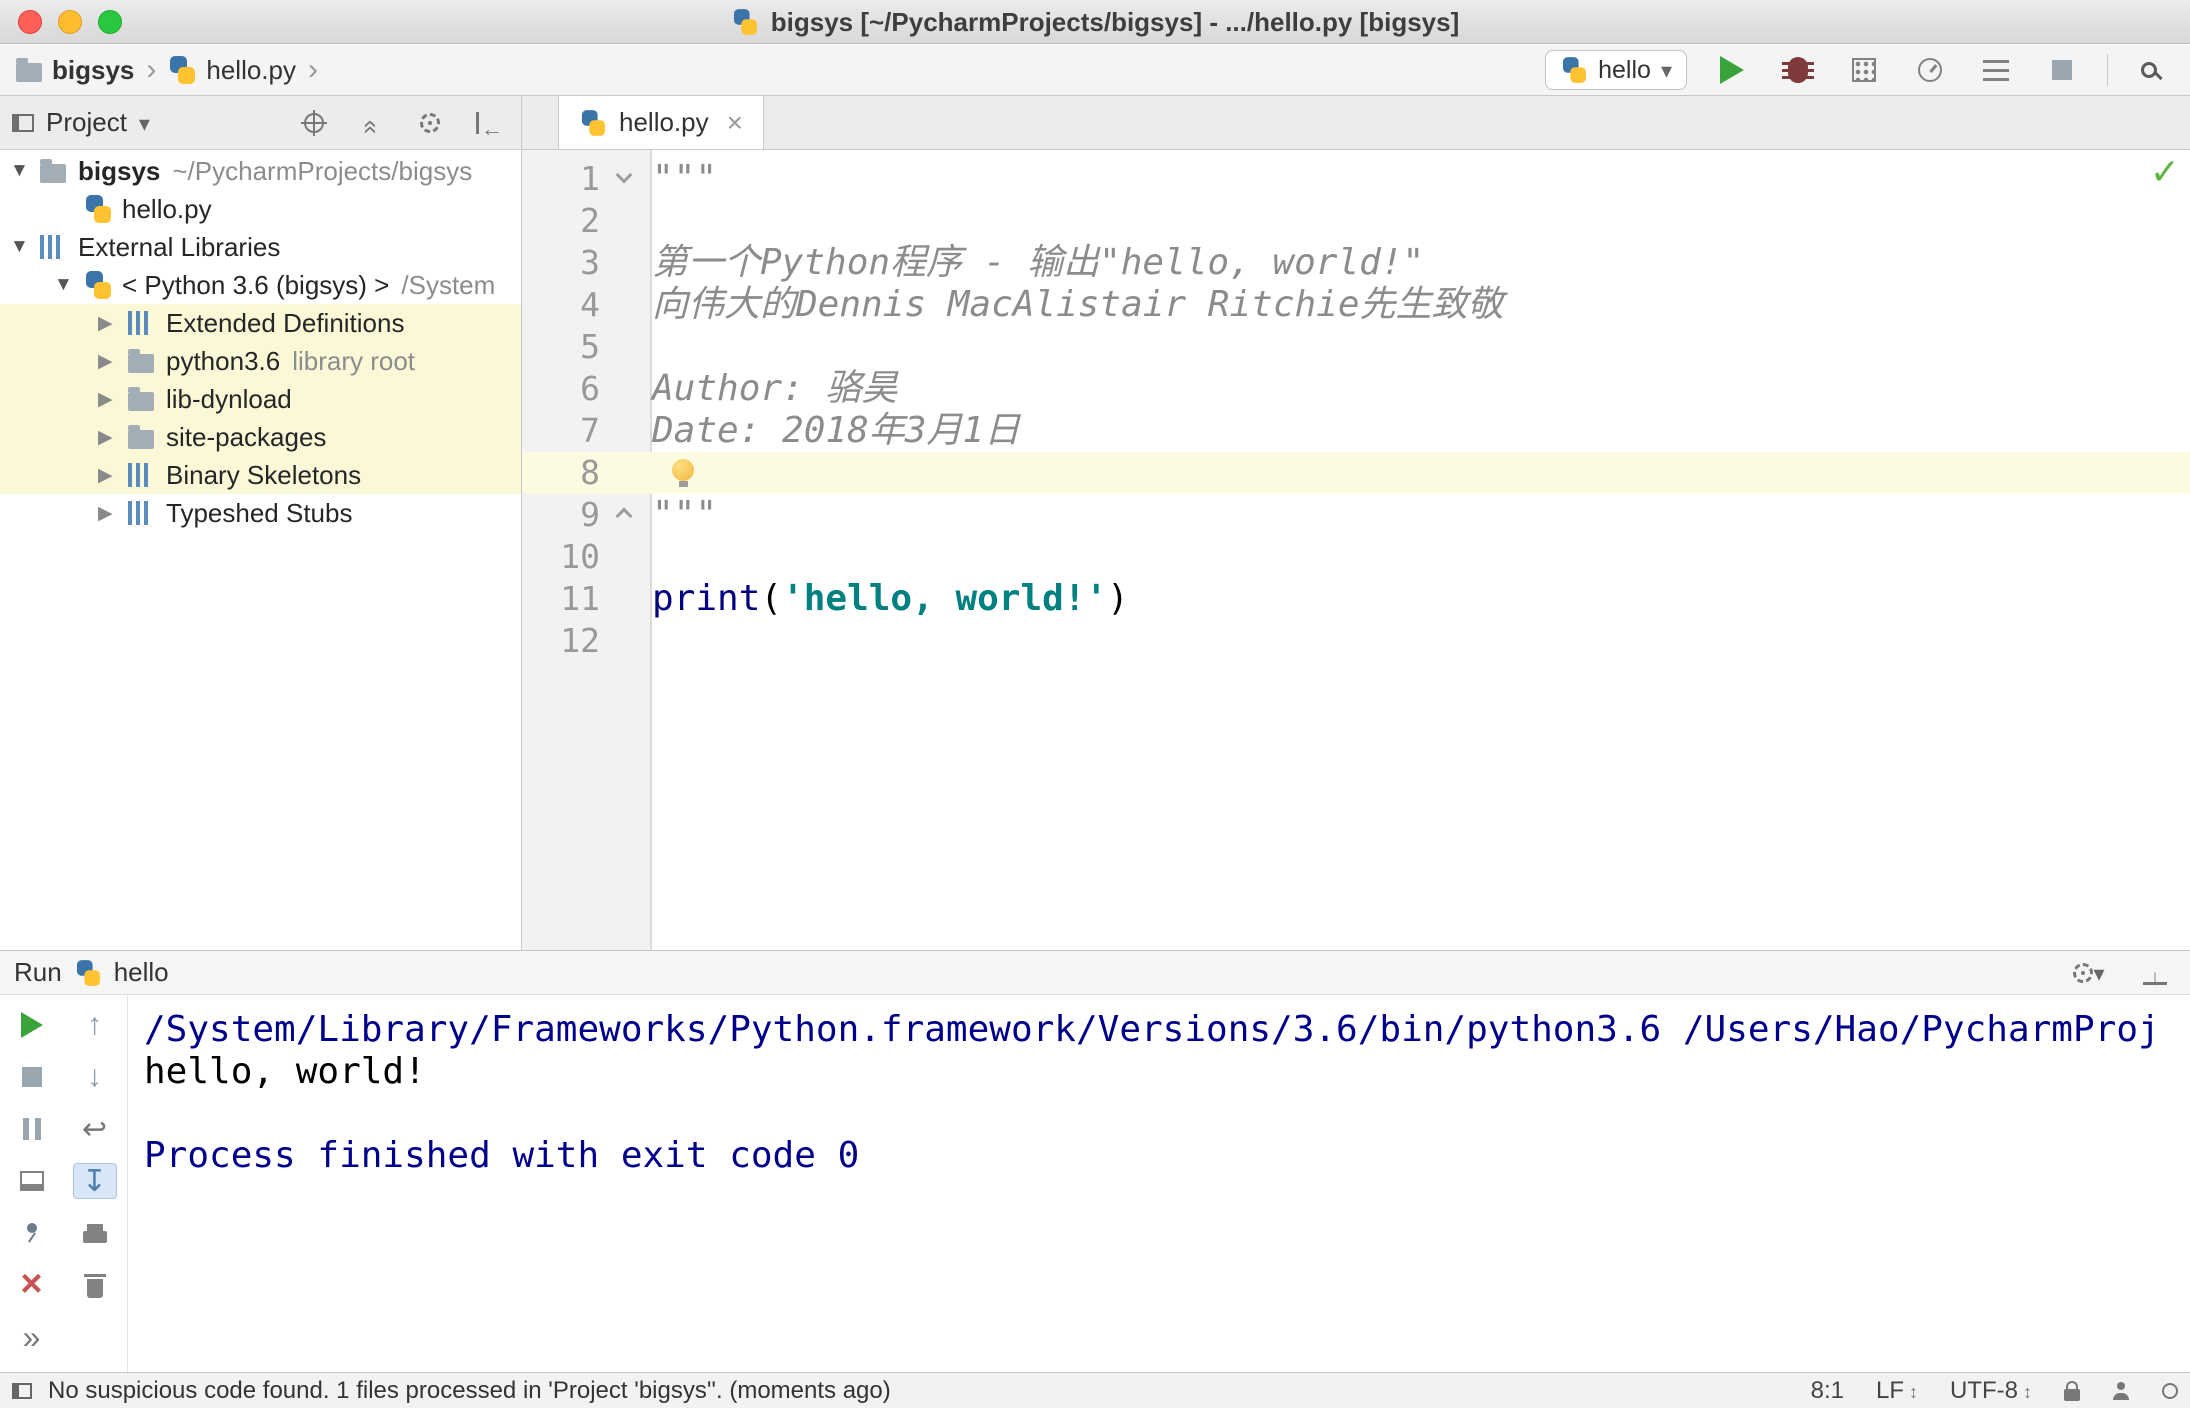 Image resolution: width=2190 pixels, height=1408 pixels. Describe the element at coordinates (2153, 70) in the screenshot. I see `search-everywhere-button` at that location.